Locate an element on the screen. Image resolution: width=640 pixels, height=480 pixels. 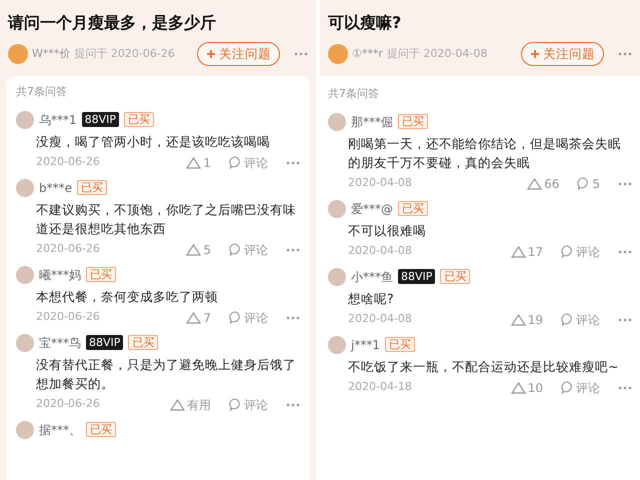
answer-text: 不可以很难喝 is located at coordinates (387, 231).